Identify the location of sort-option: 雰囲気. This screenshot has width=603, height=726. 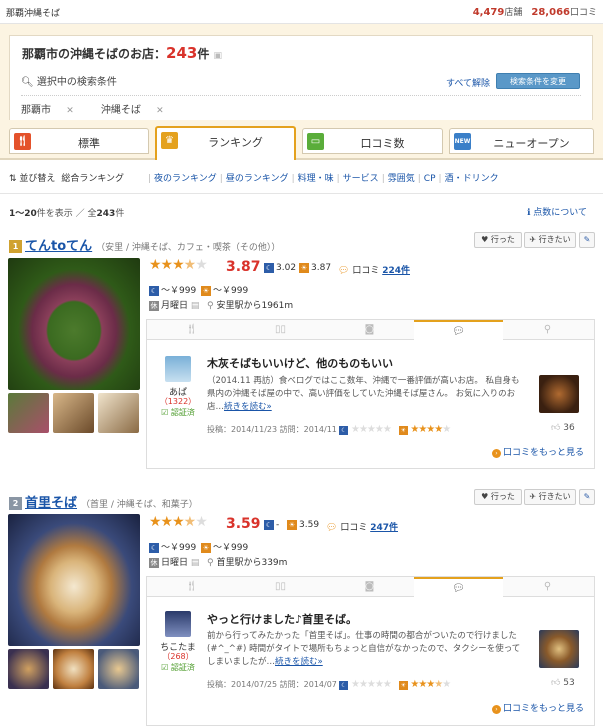
(401, 179).